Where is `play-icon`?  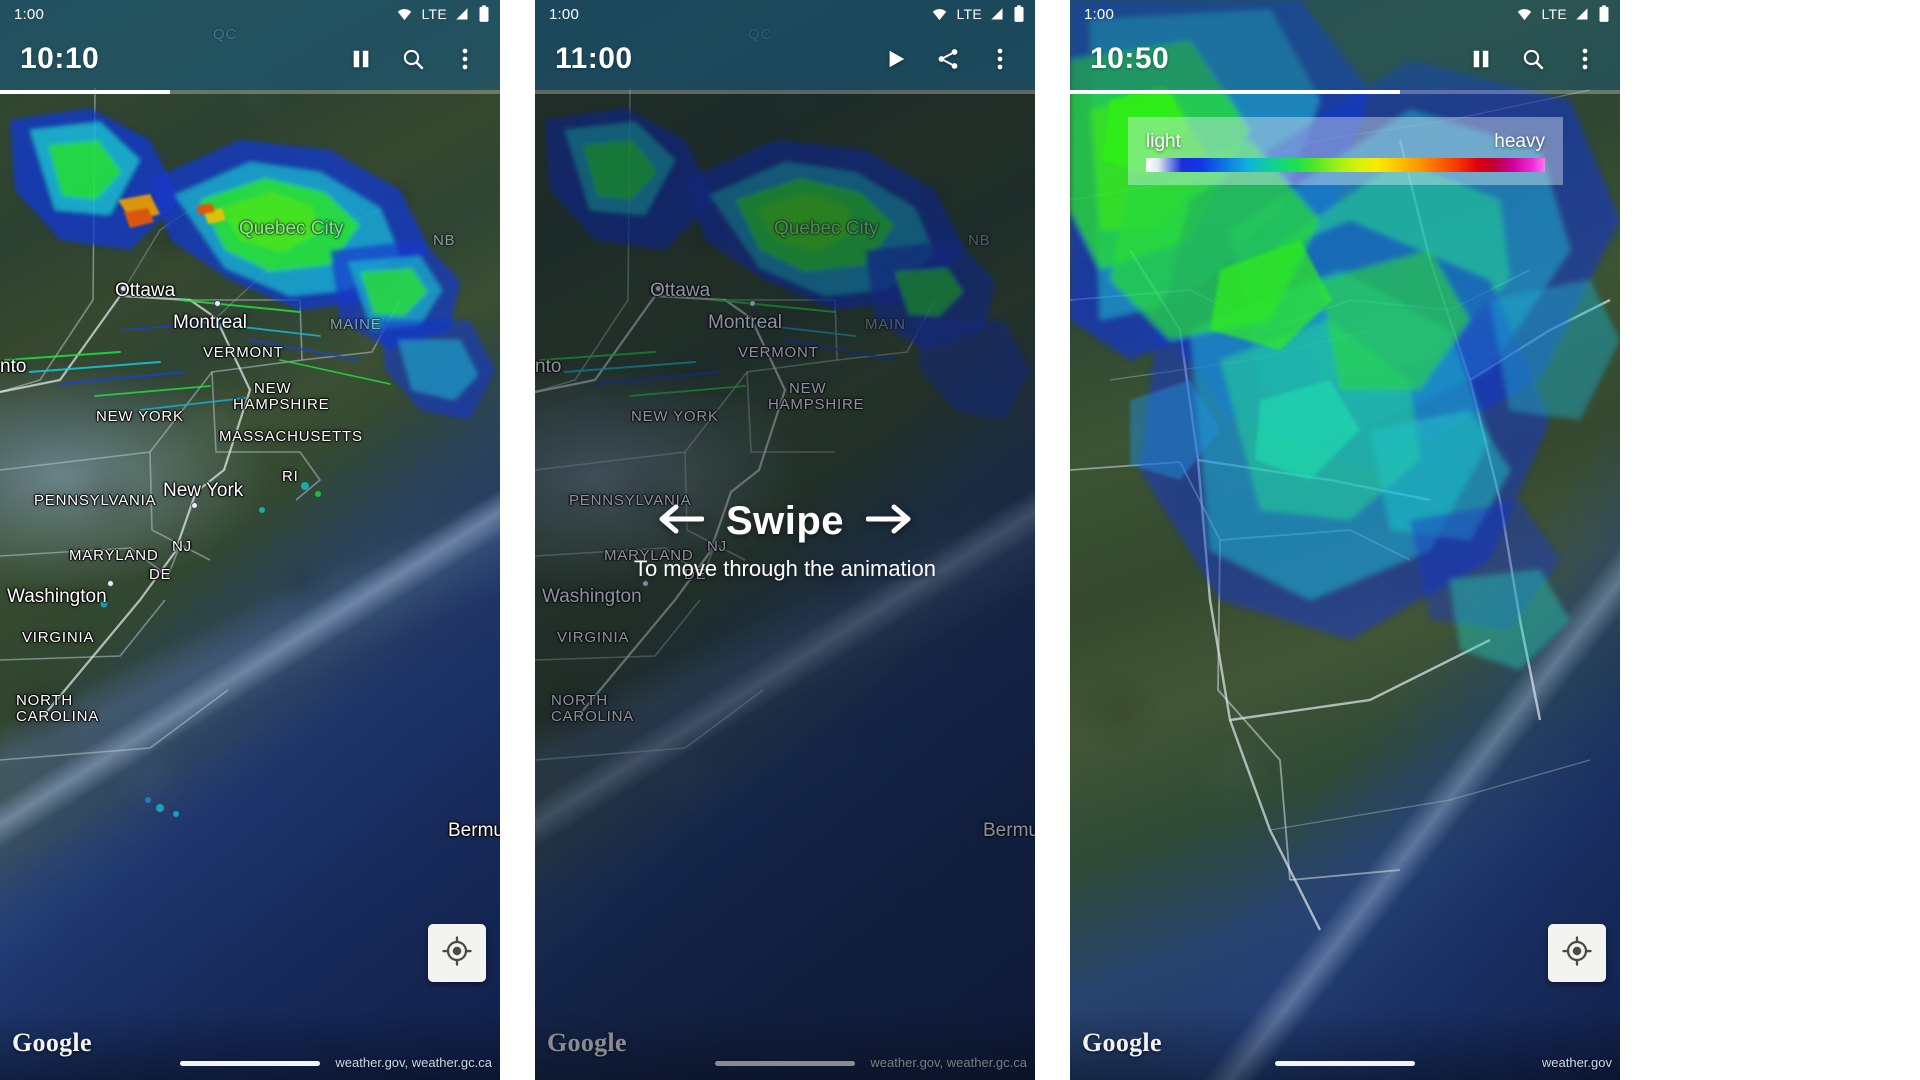 play-icon is located at coordinates (896, 59).